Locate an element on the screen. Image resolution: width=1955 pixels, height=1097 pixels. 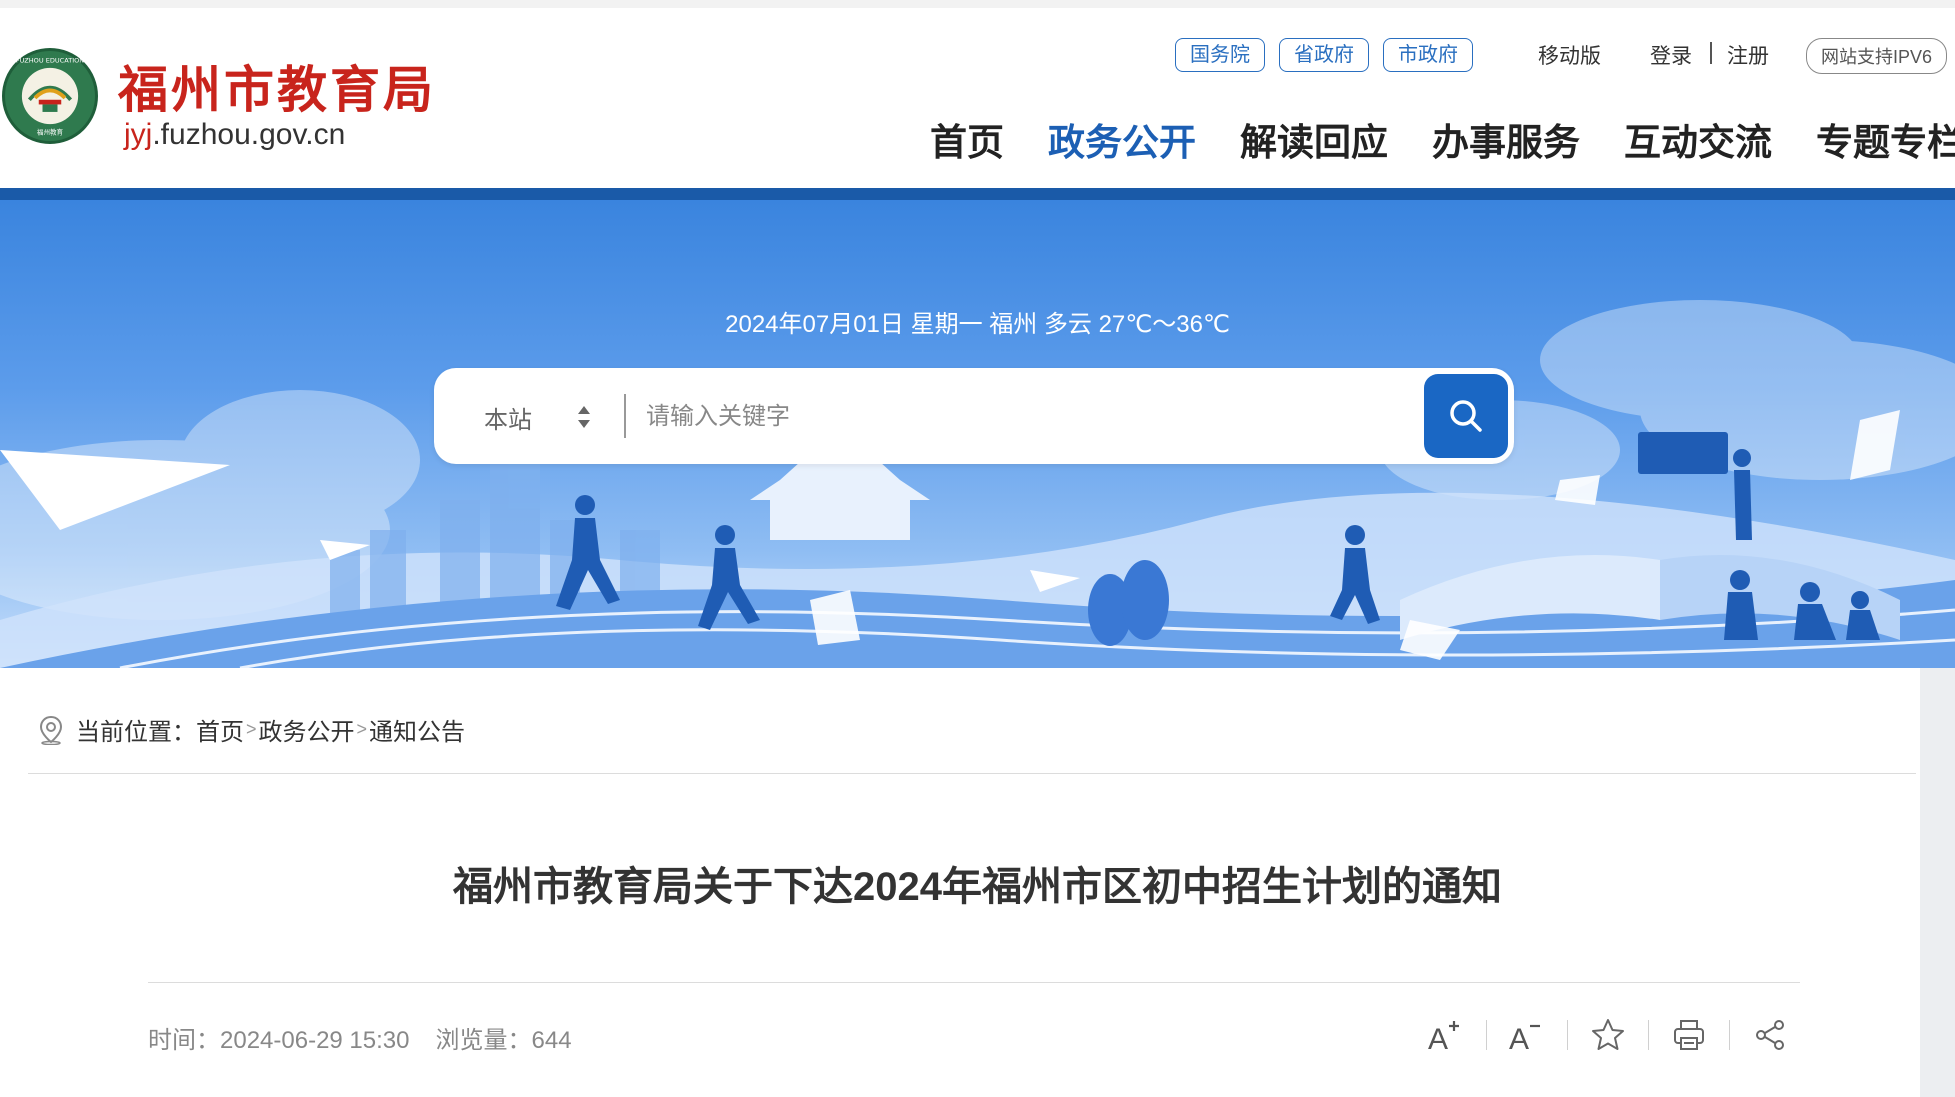
main-nav: 首页 政务公开 解读回应 办事服务 互动交流 专题专栏 is located at coordinates (1442, 139).